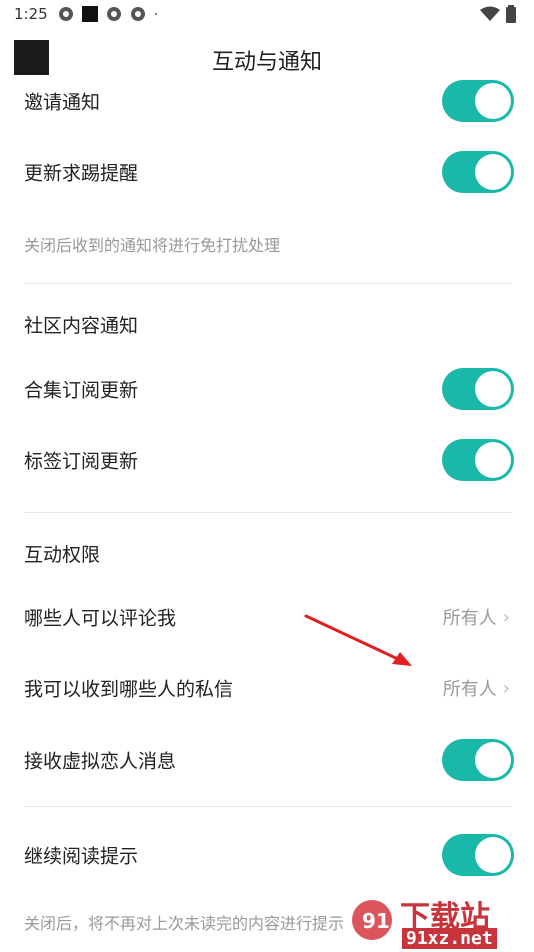 This screenshot has height=952, width=534. Describe the element at coordinates (267, 172) in the screenshot. I see `update-request-row: 更新求踢提醒` at that location.